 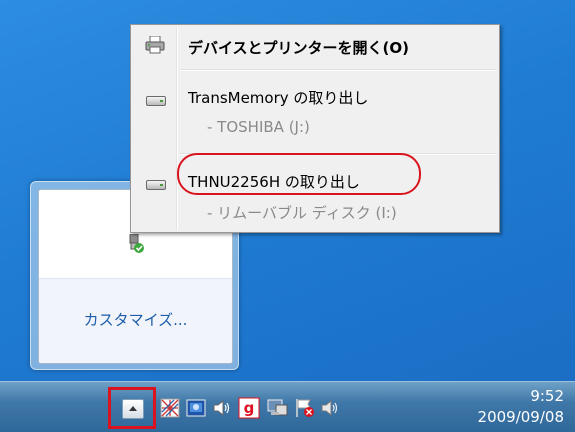 I want to click on chevron-up-icon, so click(x=133, y=408).